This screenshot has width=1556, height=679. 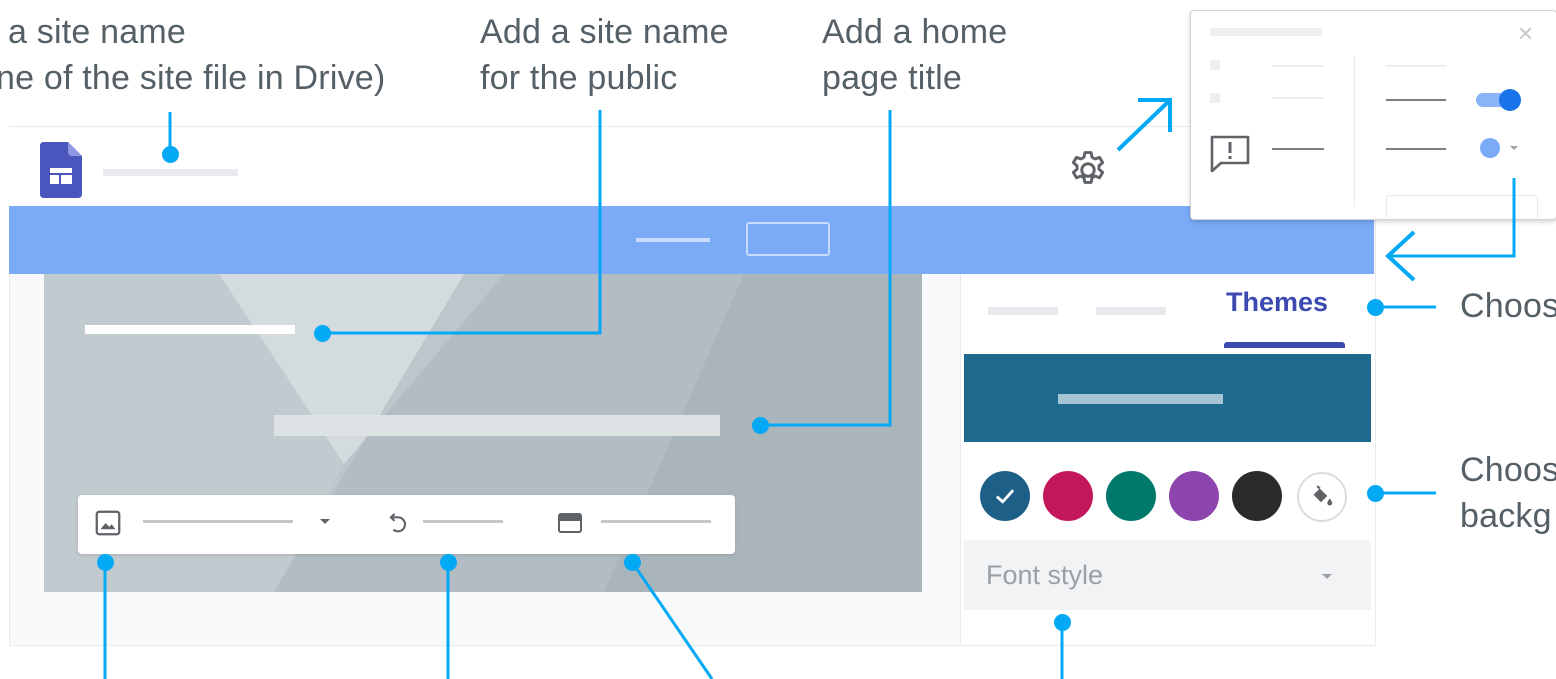 What do you see at coordinates (1298, 66) in the screenshot?
I see `dialog-nav-item-1-label` at bounding box center [1298, 66].